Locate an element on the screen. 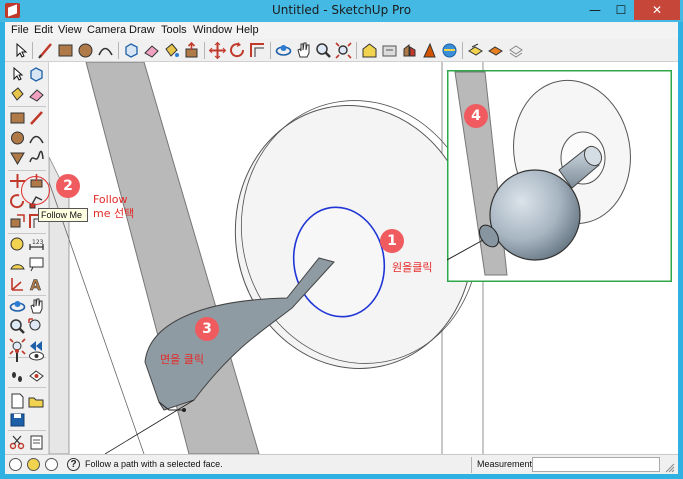  axes-tool-icon is located at coordinates (17, 284).